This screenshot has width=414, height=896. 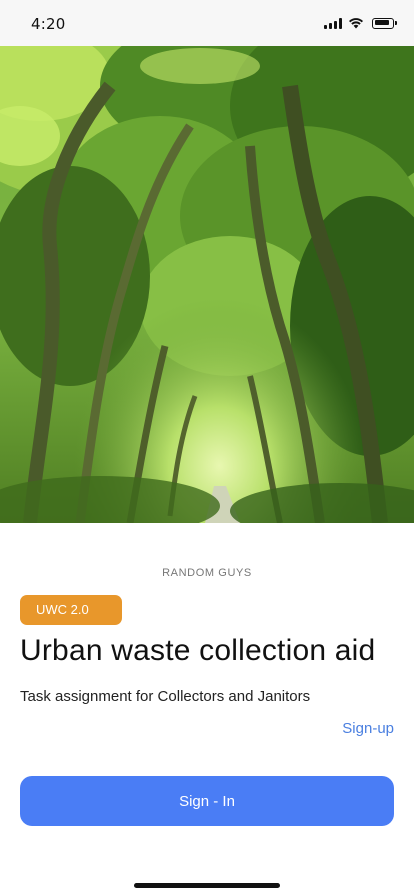 I want to click on wifi-icon, so click(x=356, y=23).